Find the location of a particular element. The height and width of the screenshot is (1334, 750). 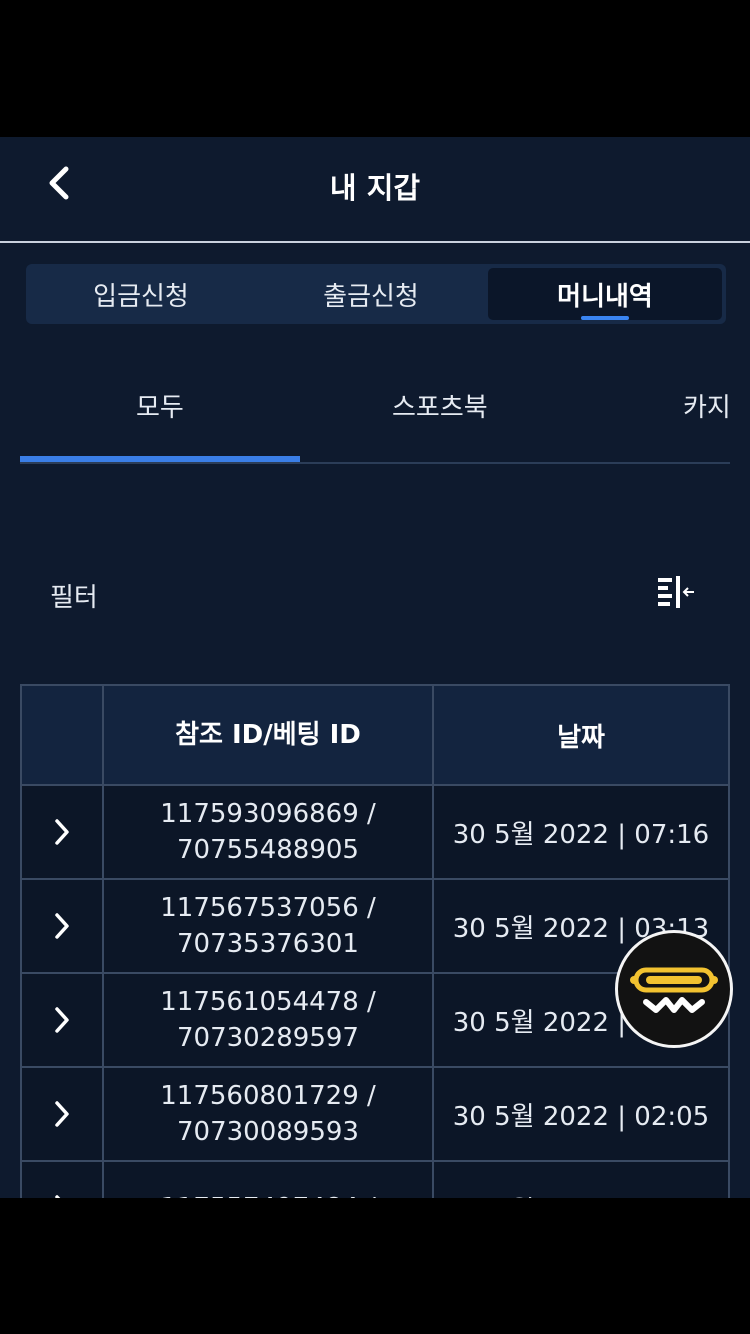

chat-mascot-icon is located at coordinates (674, 990).